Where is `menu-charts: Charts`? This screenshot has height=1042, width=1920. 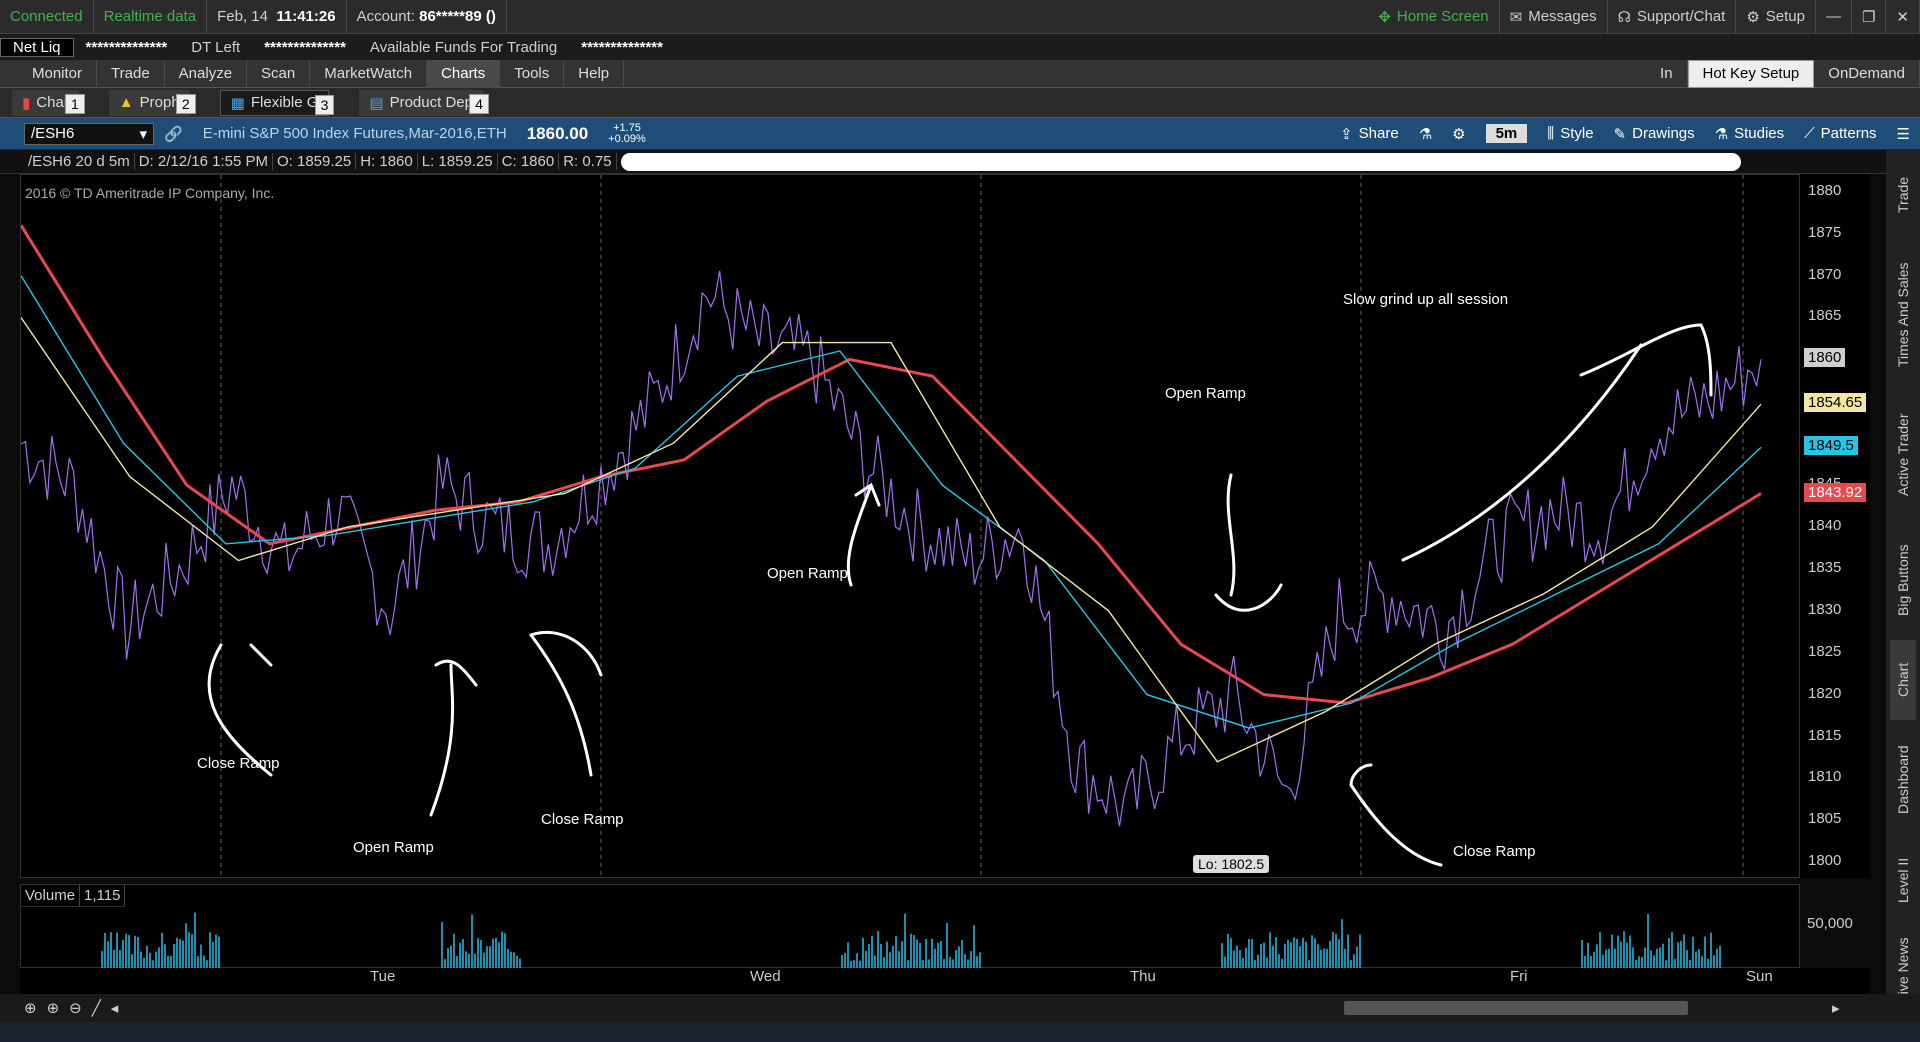 menu-charts: Charts is located at coordinates (464, 73).